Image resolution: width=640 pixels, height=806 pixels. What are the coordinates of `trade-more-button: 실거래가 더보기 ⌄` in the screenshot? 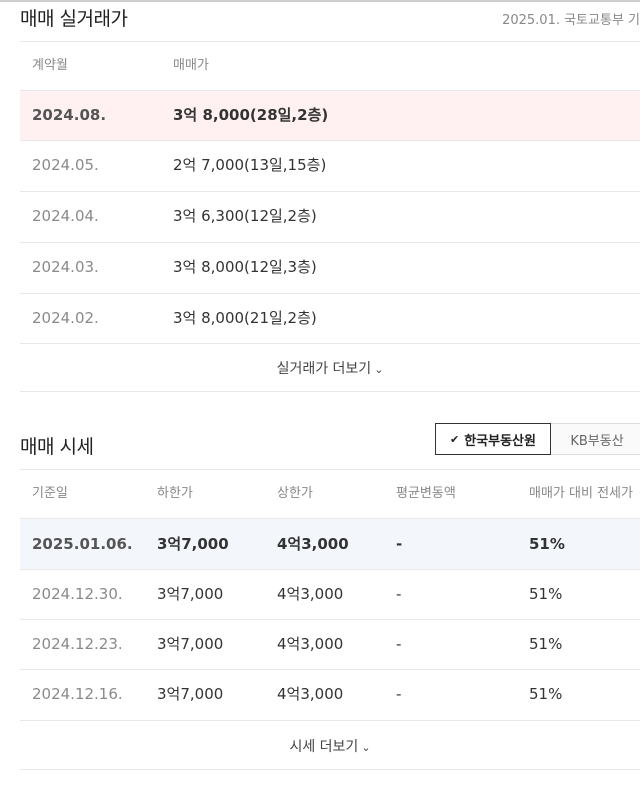 It's located at (330, 368).